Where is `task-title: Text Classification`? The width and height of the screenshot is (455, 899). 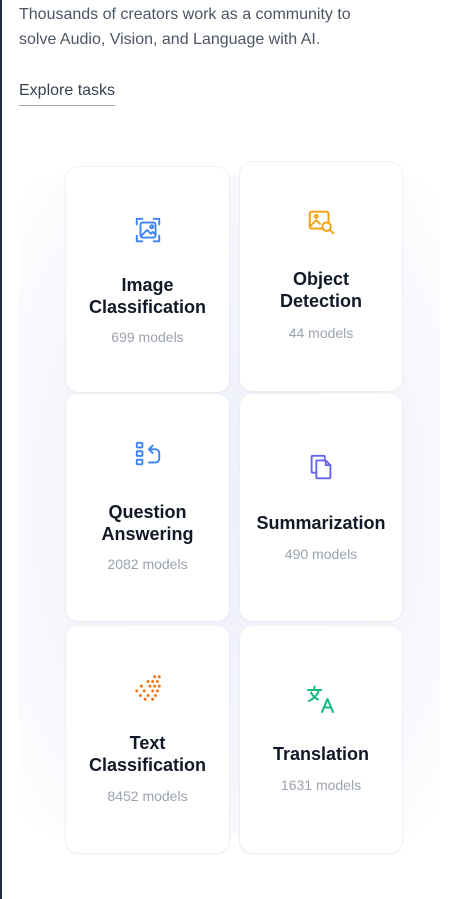 task-title: Text Classification is located at coordinates (147, 754).